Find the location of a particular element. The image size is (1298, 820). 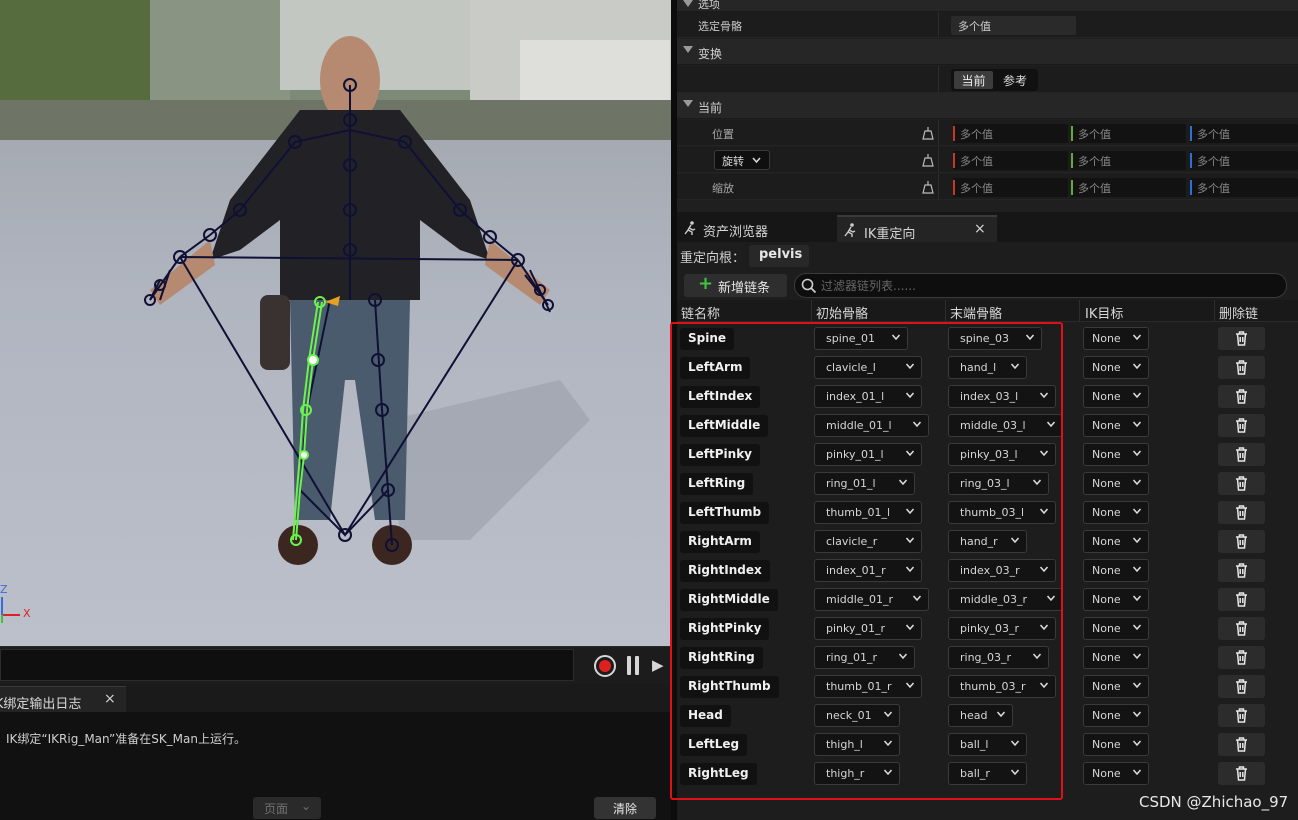

start-bone-dropdown: clavicle_l is located at coordinates (868, 367).